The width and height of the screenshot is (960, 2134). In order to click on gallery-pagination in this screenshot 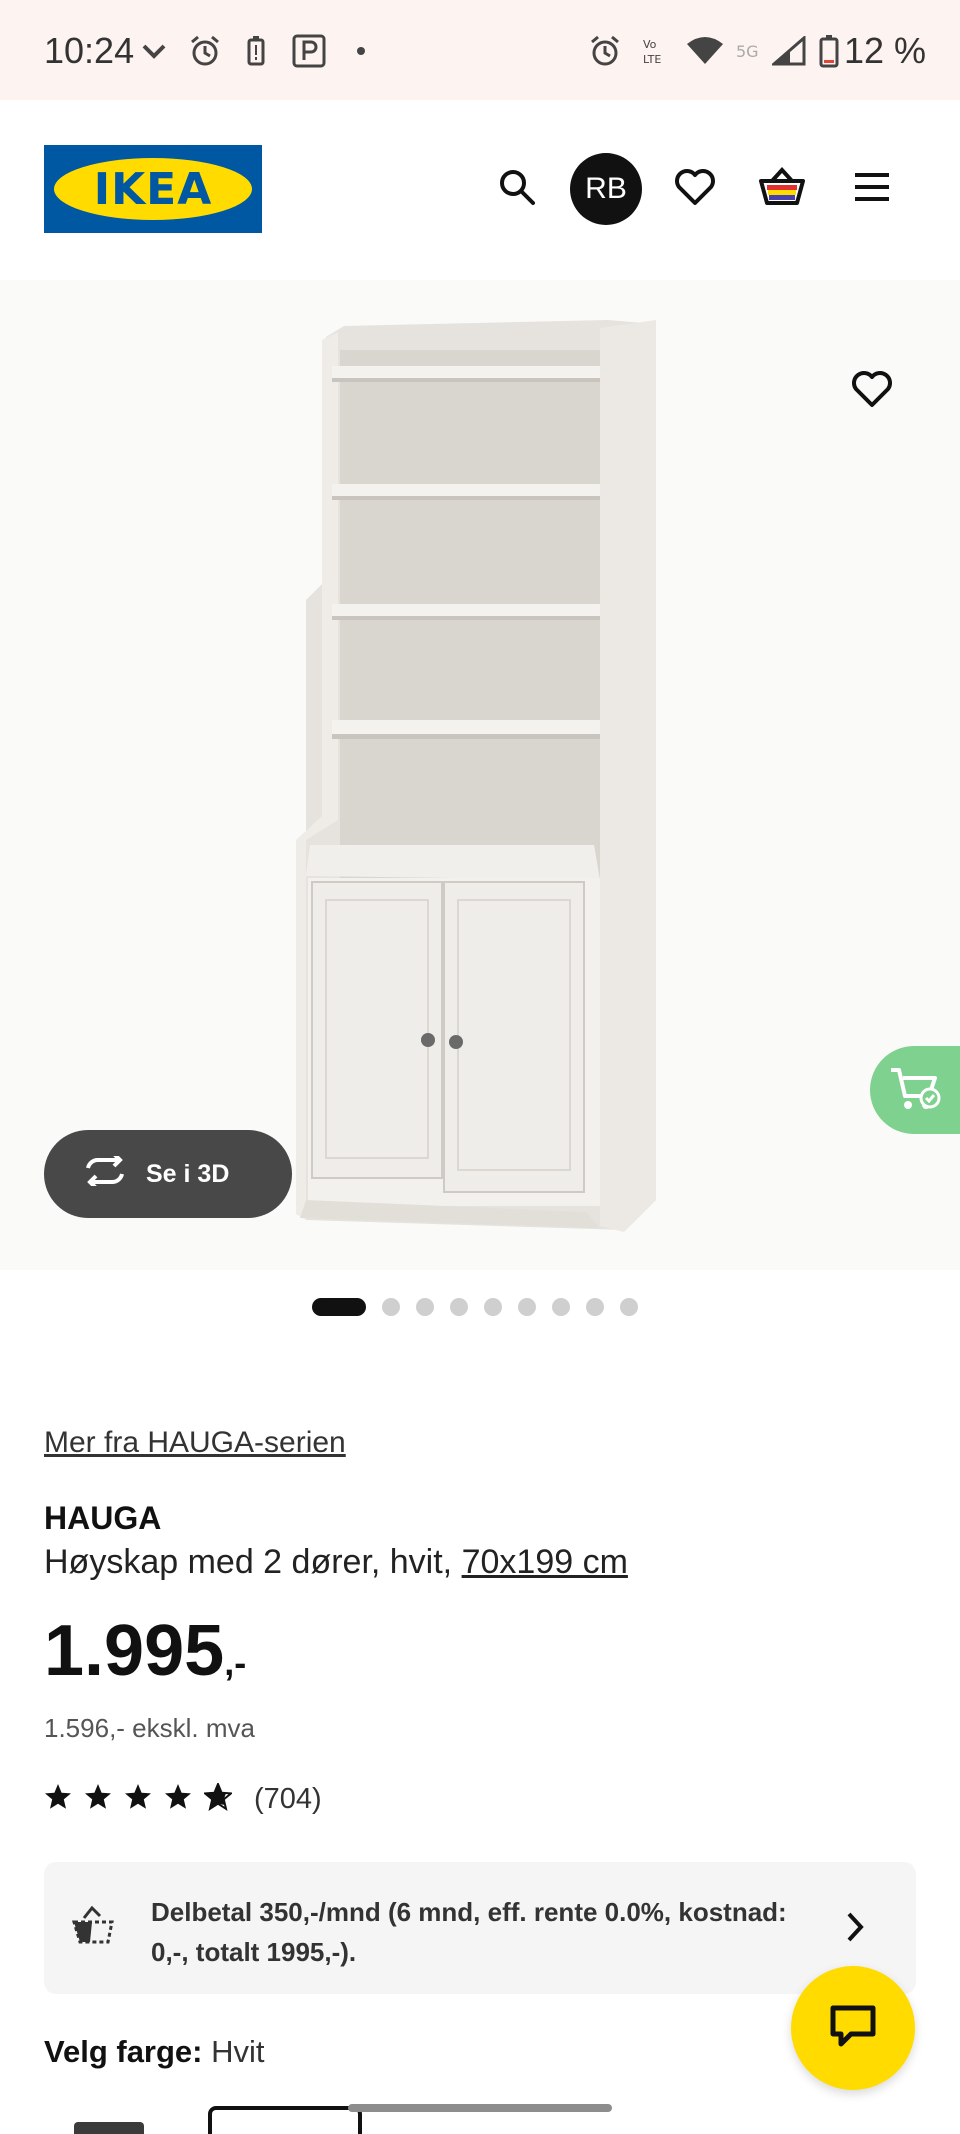, I will do `click(475, 1307)`.